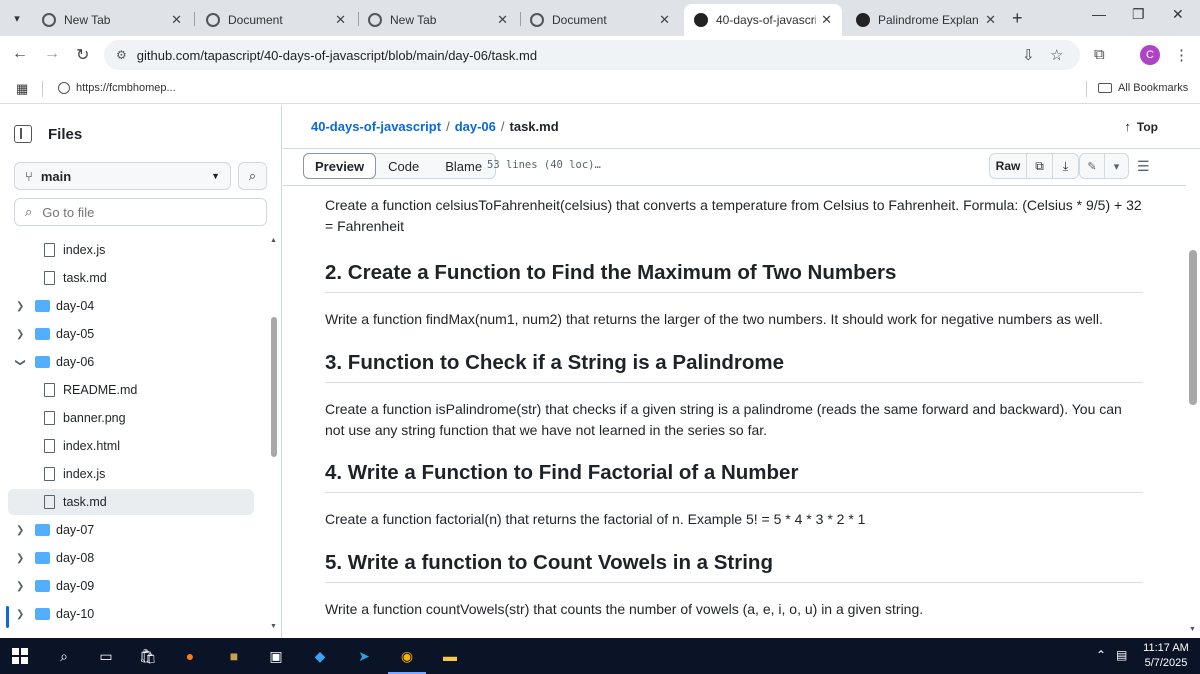 This screenshot has width=1200, height=674. What do you see at coordinates (1008, 166) in the screenshot?
I see `raw-button: Raw` at bounding box center [1008, 166].